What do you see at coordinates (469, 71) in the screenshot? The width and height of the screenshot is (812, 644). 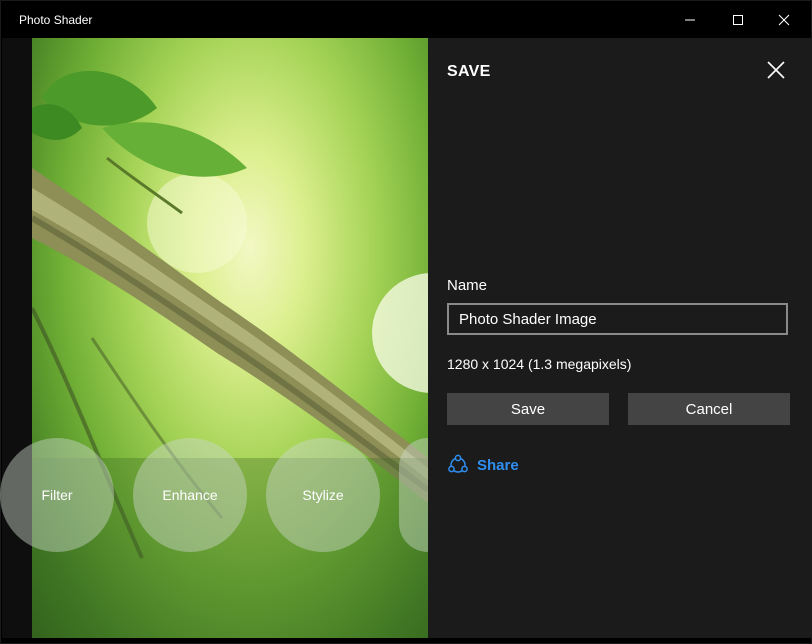 I see `panel-title: SAVE` at bounding box center [469, 71].